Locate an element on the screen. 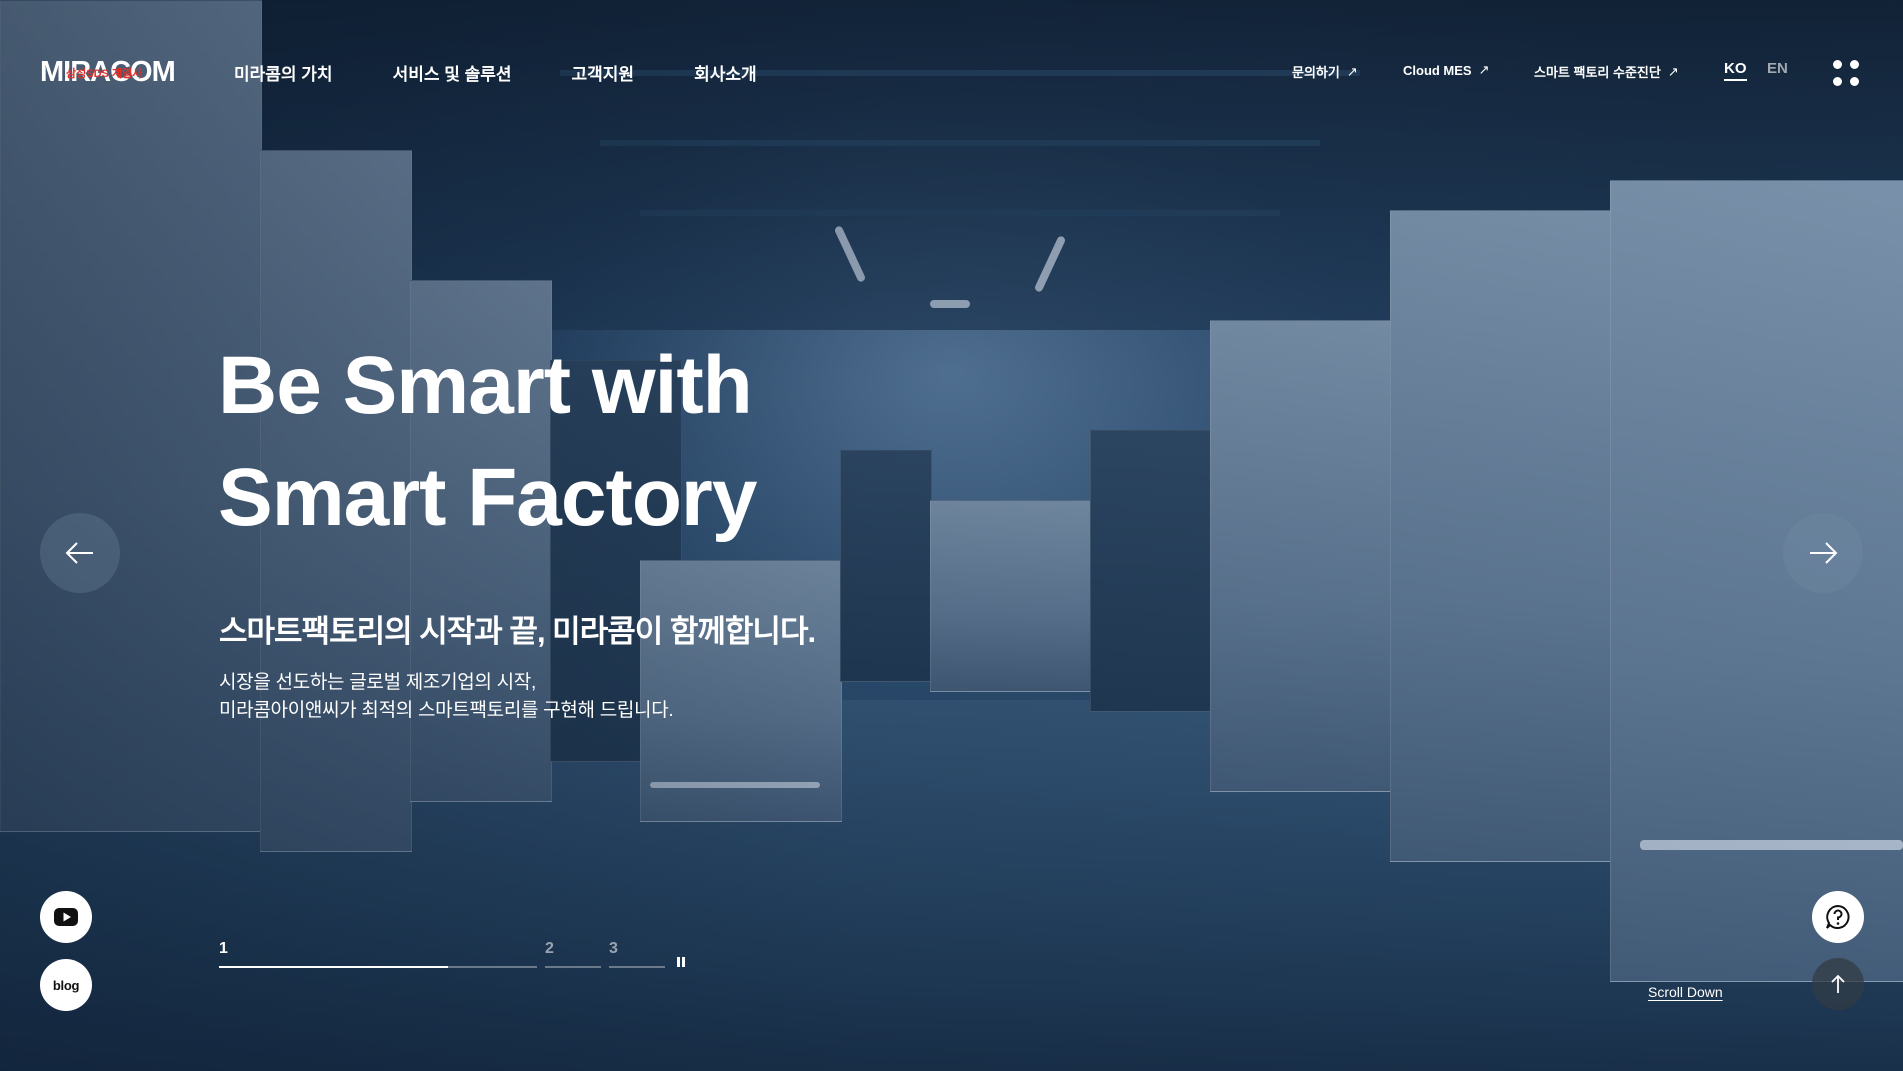  util-link-label: 스마트 팩토리 수준진단 is located at coordinates (1597, 72).